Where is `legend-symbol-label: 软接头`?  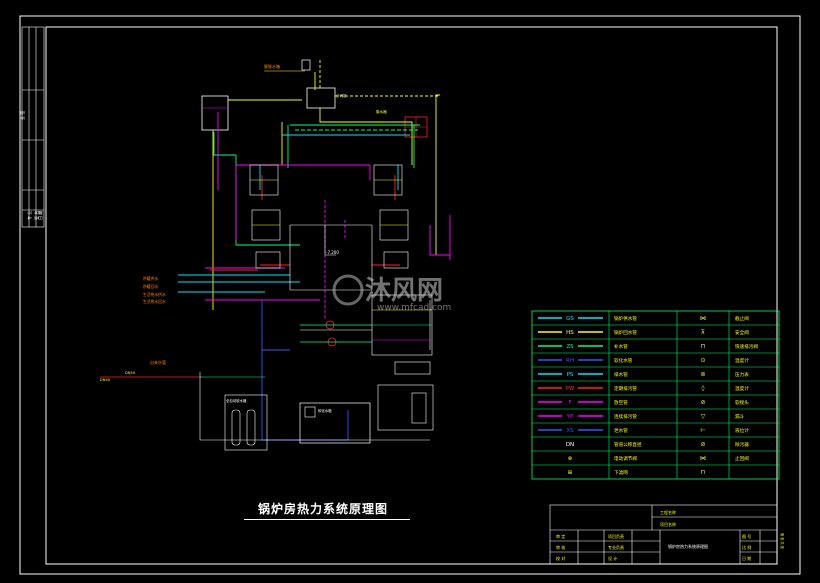
legend-symbol-label: 软接头 is located at coordinates (742, 402).